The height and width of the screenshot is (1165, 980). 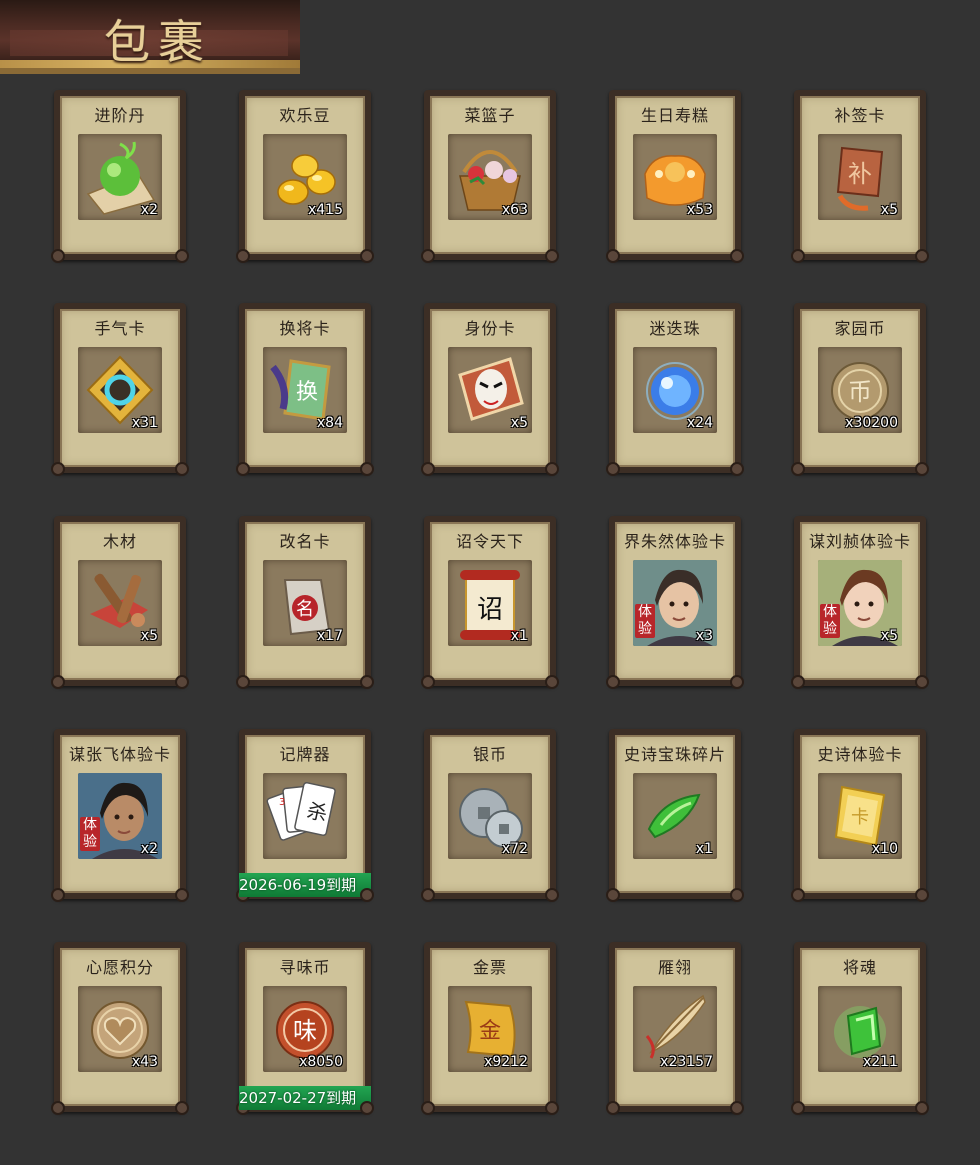 I want to click on item-name: 补签卡, so click(x=860, y=115).